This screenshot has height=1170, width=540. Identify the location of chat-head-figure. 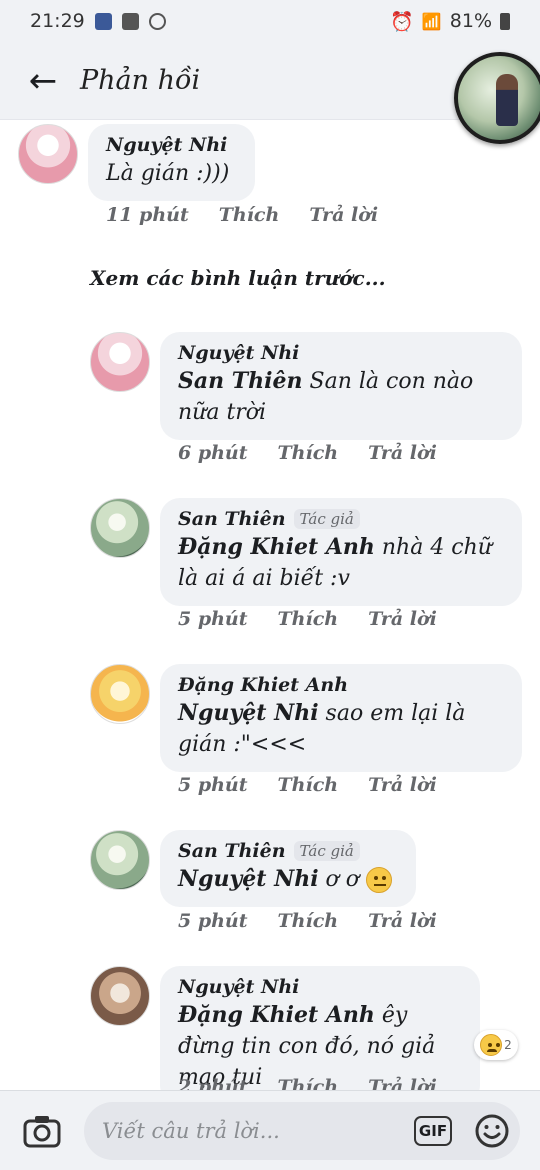
(507, 100).